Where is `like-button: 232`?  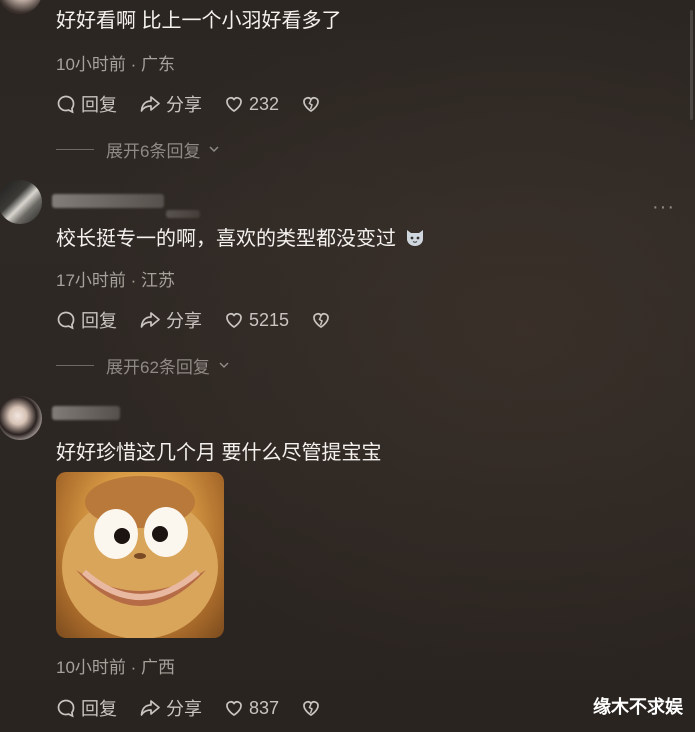
like-button: 232 is located at coordinates (251, 104).